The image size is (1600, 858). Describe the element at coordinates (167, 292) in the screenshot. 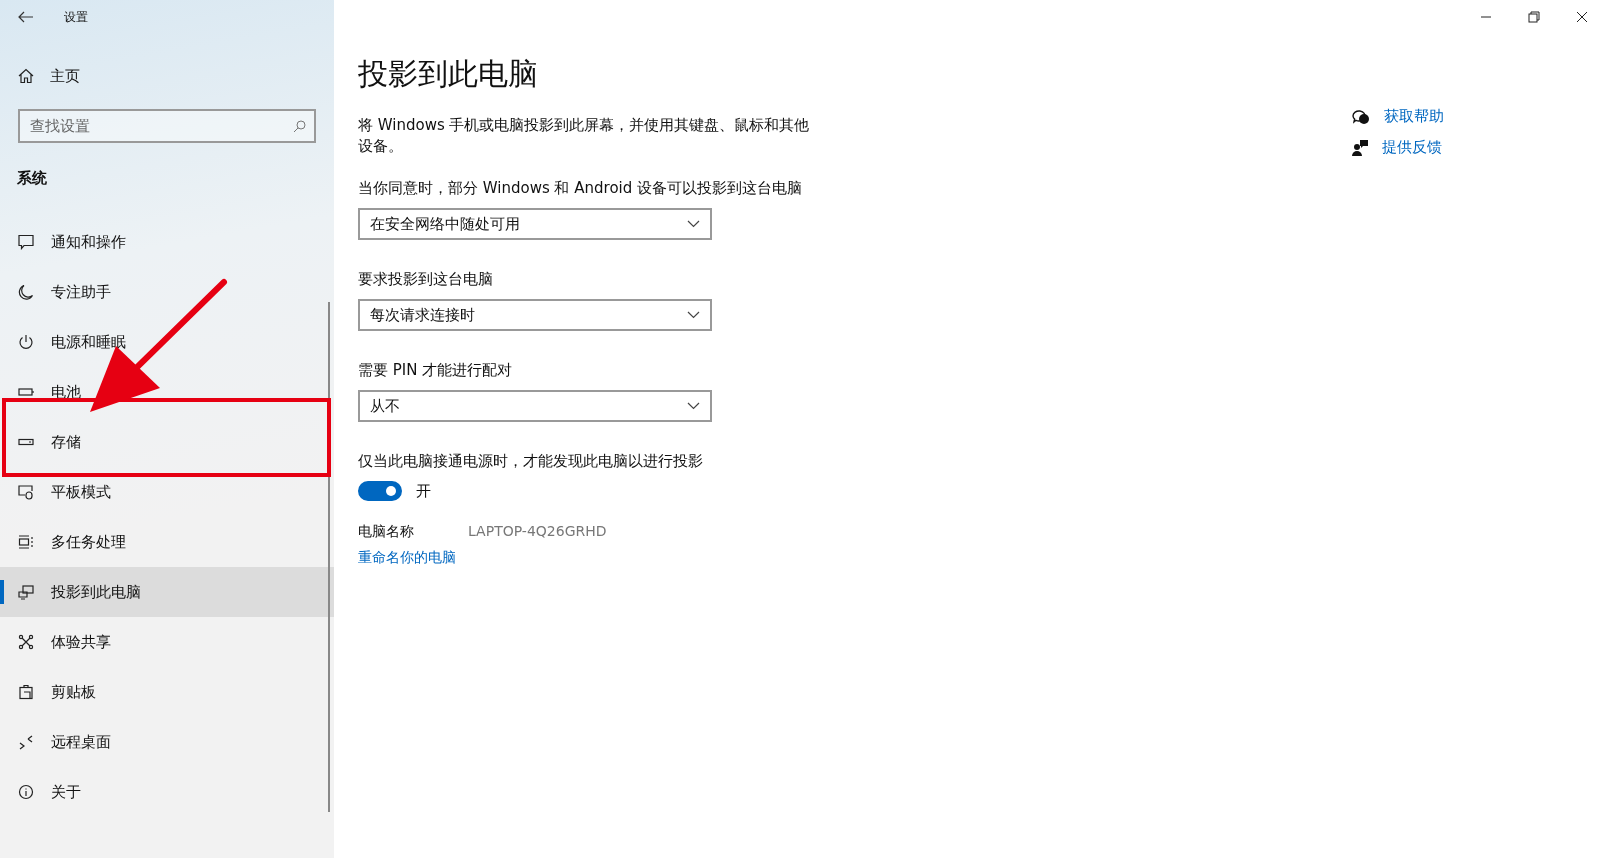

I see `sidebar-item: 专注助手` at that location.